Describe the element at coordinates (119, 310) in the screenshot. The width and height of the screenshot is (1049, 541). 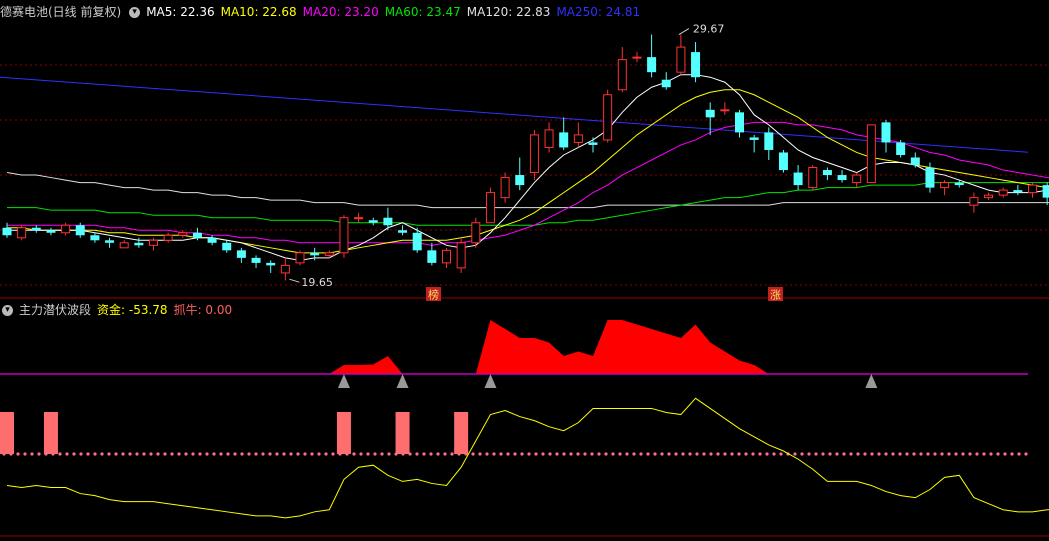
I see `indicator-legend: ▾ 主力潜伏波段 资金: -53.78 抓牛: 0.00` at that location.